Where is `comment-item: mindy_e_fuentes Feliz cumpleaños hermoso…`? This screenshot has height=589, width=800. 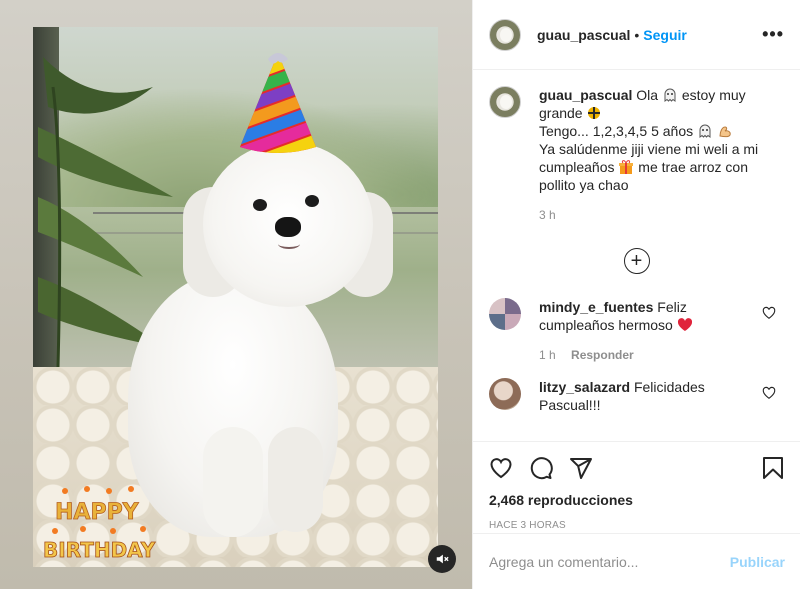
comment-item: mindy_e_fuentes Feliz cumpleaños hermoso… is located at coordinates (636, 331).